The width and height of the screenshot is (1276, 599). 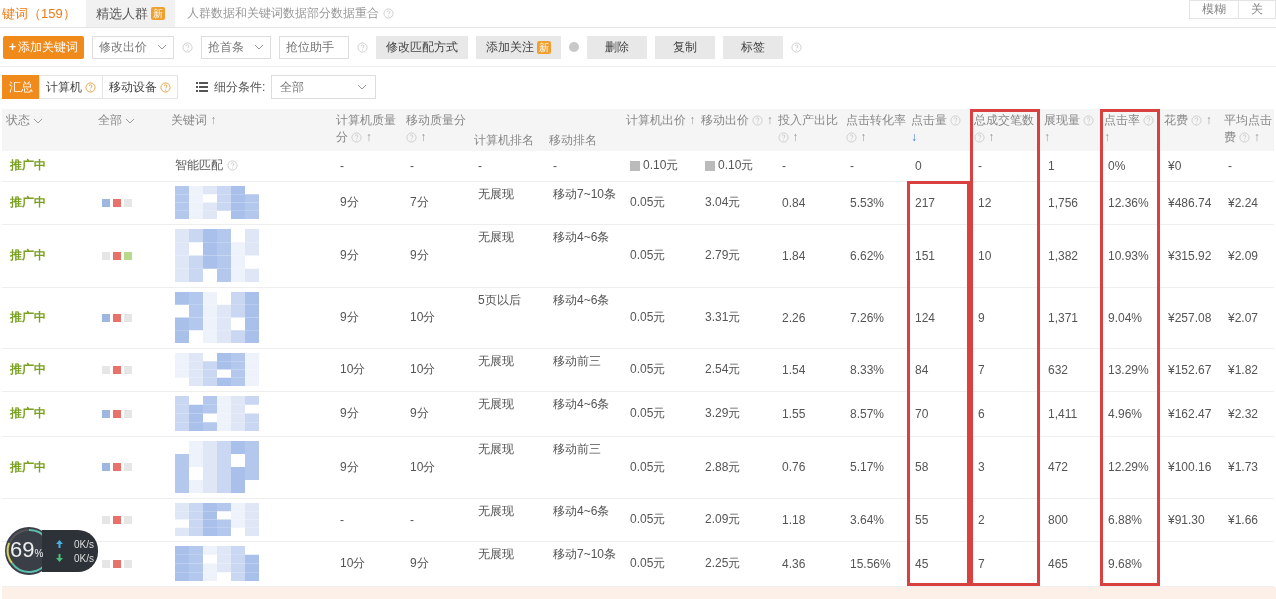 What do you see at coordinates (1117, 165) in the screenshot?
I see `table-cell: 0%` at bounding box center [1117, 165].